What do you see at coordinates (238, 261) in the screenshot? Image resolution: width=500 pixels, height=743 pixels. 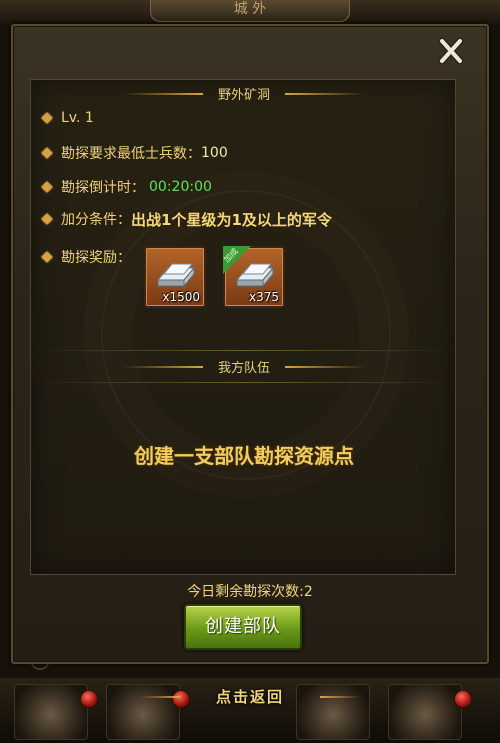 I see `bonus-ribbon: 加成` at bounding box center [238, 261].